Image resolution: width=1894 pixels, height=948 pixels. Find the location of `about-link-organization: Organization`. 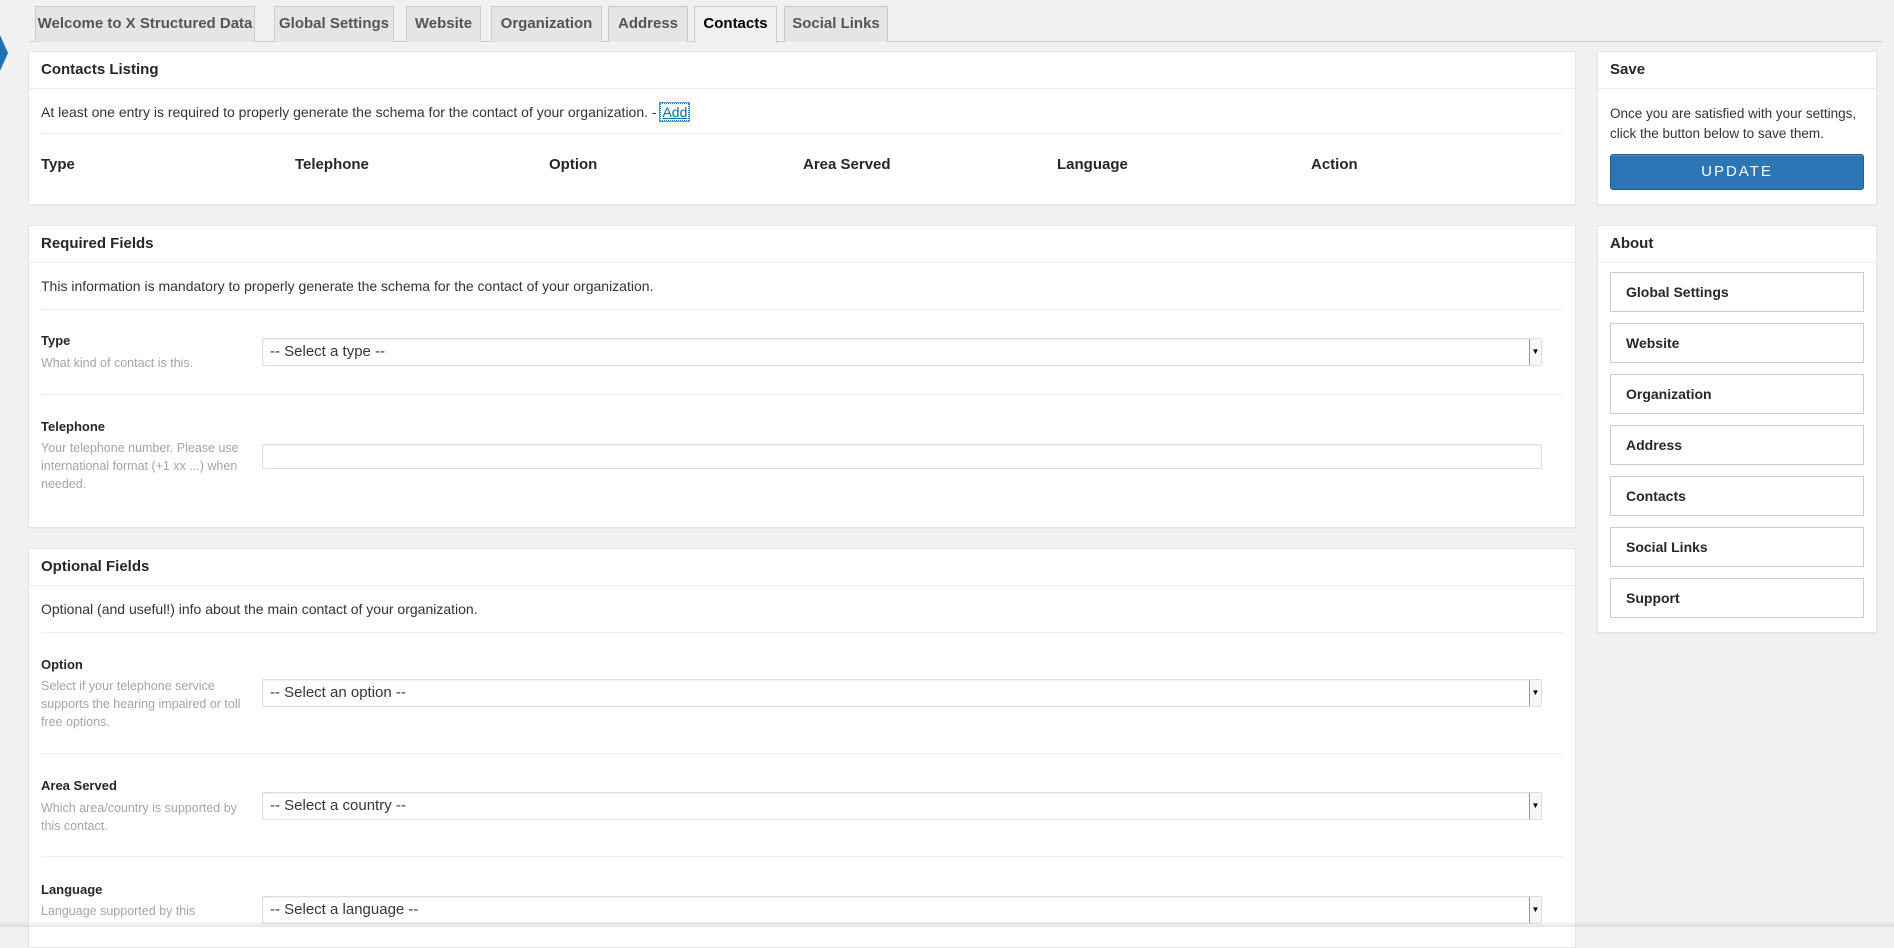

about-link-organization: Organization is located at coordinates (1737, 394).